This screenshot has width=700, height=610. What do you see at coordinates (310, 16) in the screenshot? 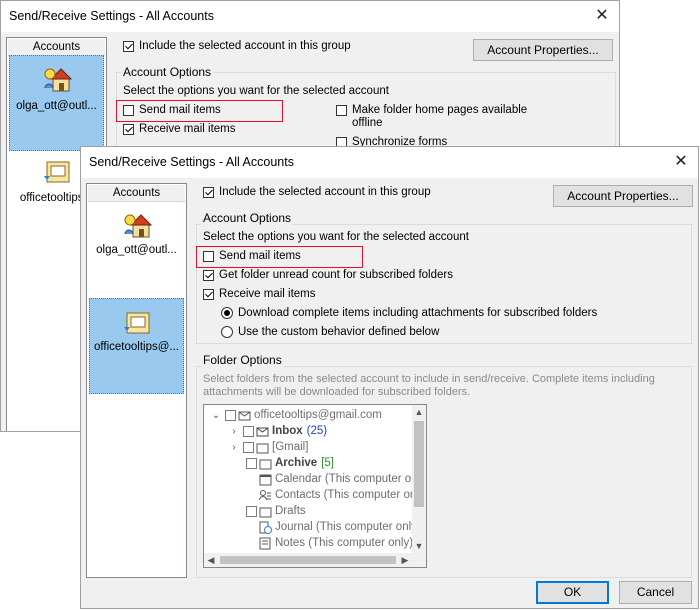
I see `back-titlebar: Send/Receive Settings - All Accounts ✕` at bounding box center [310, 16].